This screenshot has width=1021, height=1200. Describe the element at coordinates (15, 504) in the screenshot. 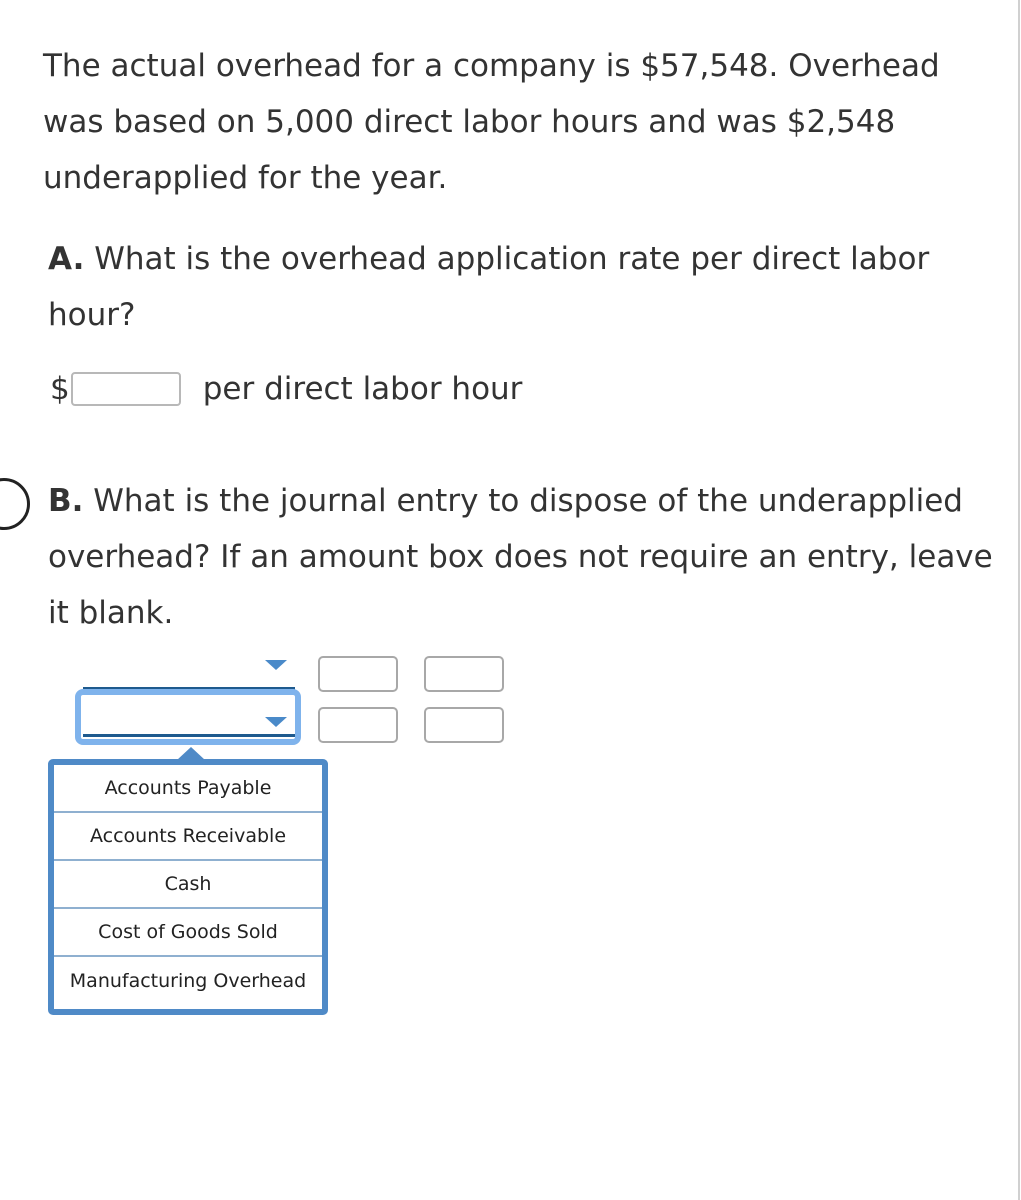

I see `cursor-circle-marker` at that location.